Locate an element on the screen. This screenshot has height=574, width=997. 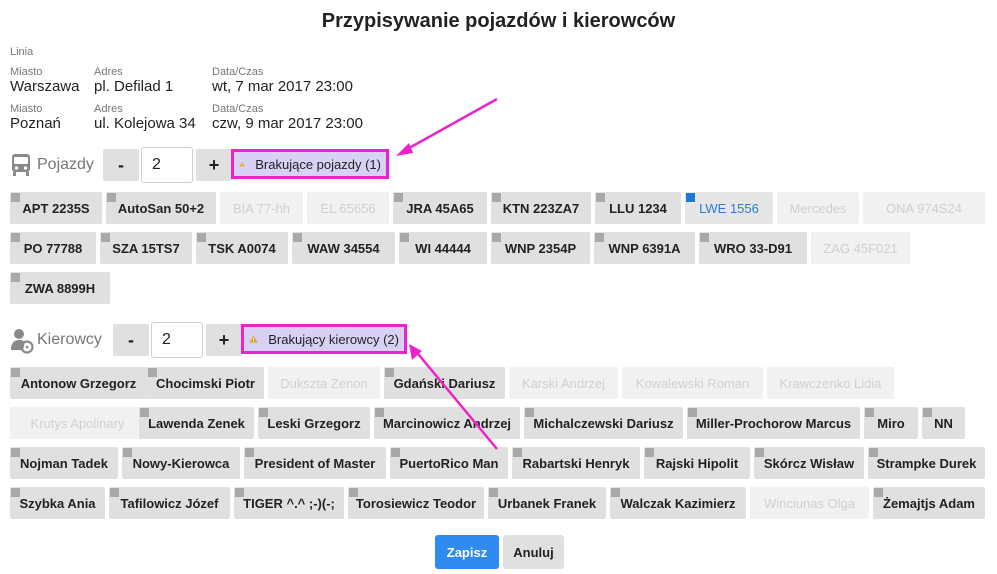
stop1-city: Warszawa is located at coordinates (45, 86).